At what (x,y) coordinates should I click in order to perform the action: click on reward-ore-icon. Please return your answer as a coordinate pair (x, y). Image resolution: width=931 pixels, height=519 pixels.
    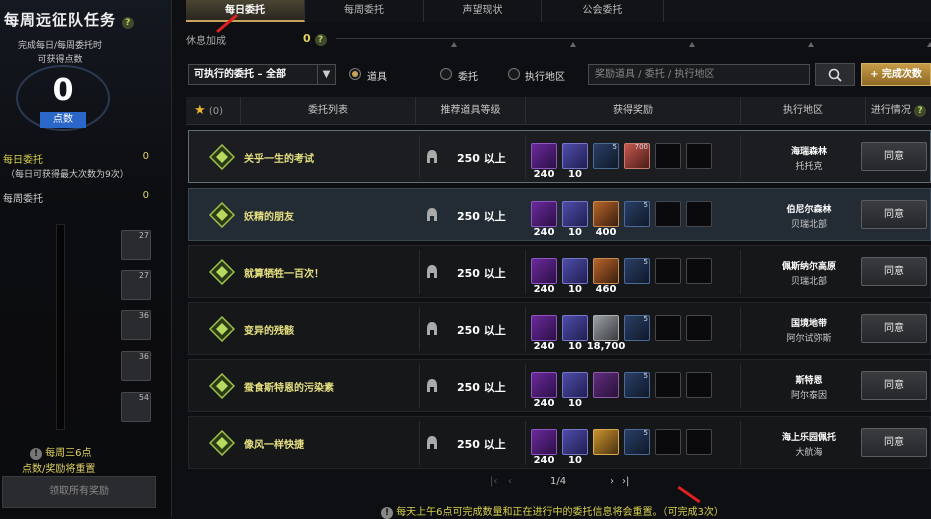
    Looking at the image, I should click on (606, 328).